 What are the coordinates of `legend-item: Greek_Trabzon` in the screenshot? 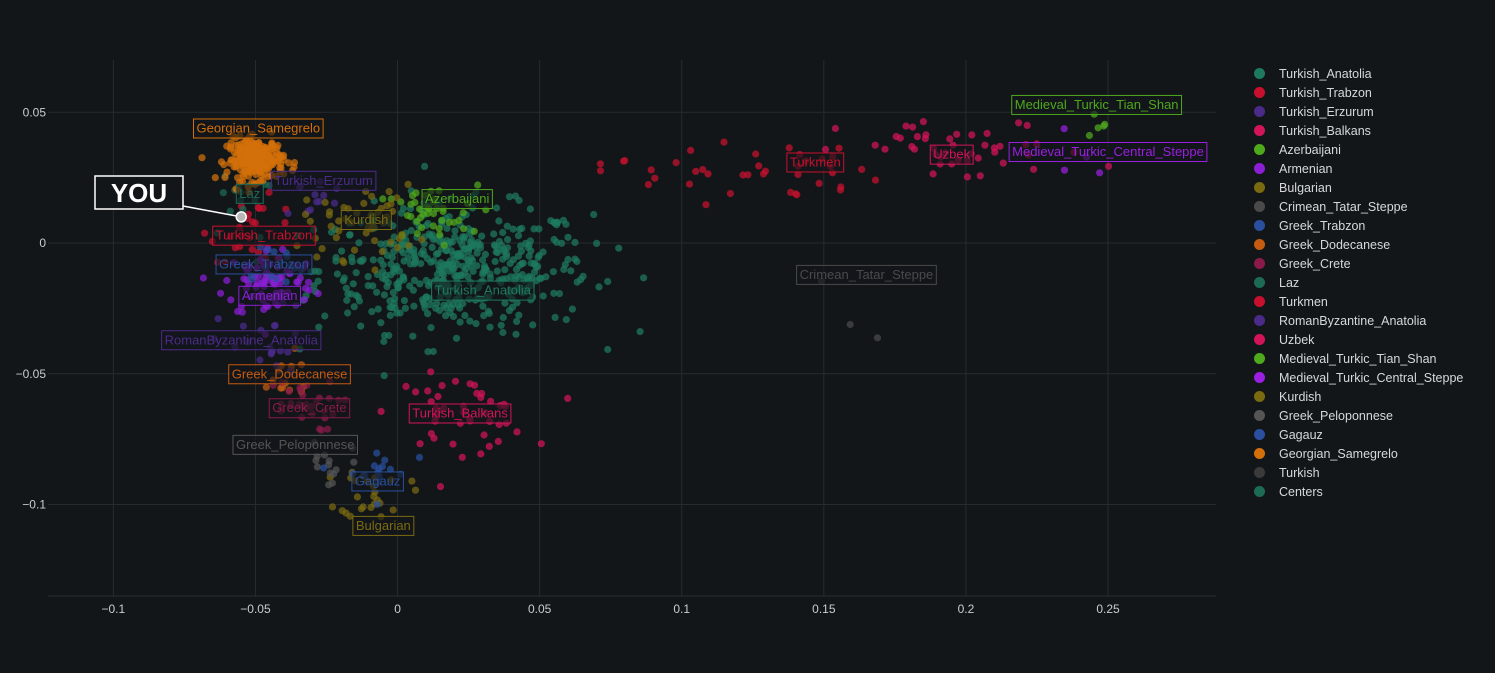 It's located at (1368, 225).